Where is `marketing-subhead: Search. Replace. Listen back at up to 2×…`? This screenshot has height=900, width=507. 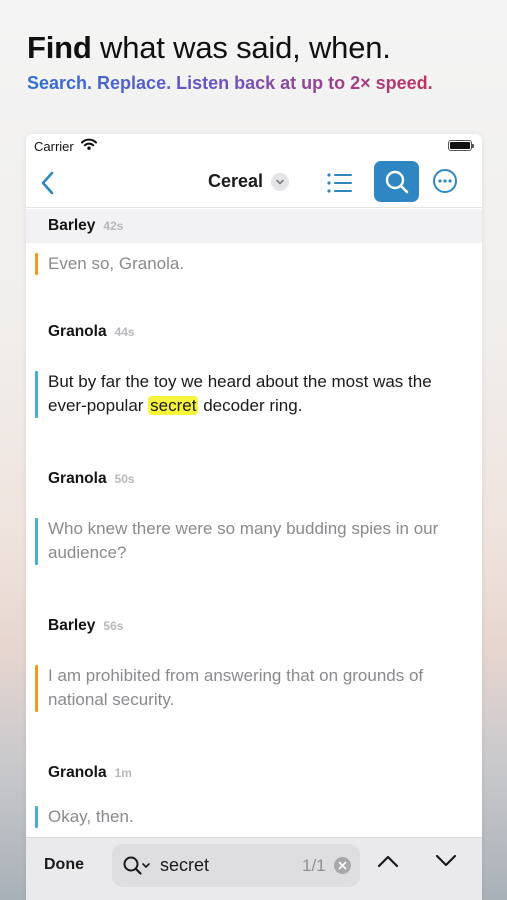 marketing-subhead: Search. Replace. Listen back at up to 2×… is located at coordinates (230, 83).